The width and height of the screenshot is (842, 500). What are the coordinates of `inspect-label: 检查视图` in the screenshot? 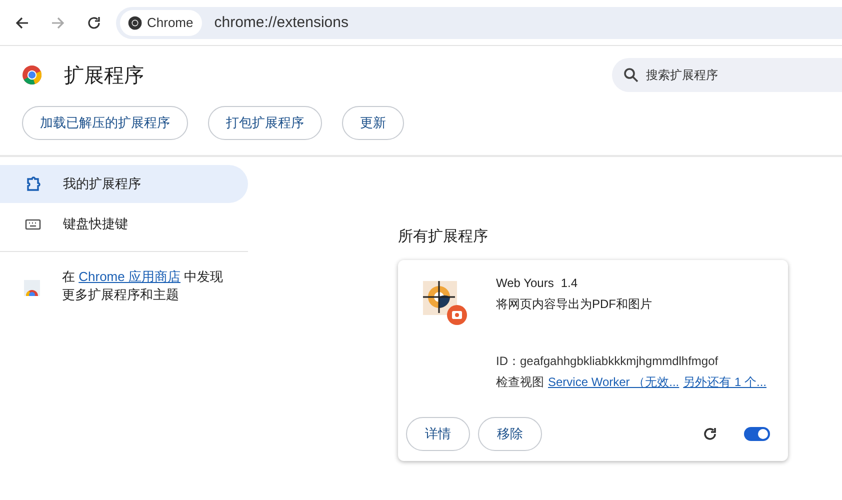 It's located at (520, 382).